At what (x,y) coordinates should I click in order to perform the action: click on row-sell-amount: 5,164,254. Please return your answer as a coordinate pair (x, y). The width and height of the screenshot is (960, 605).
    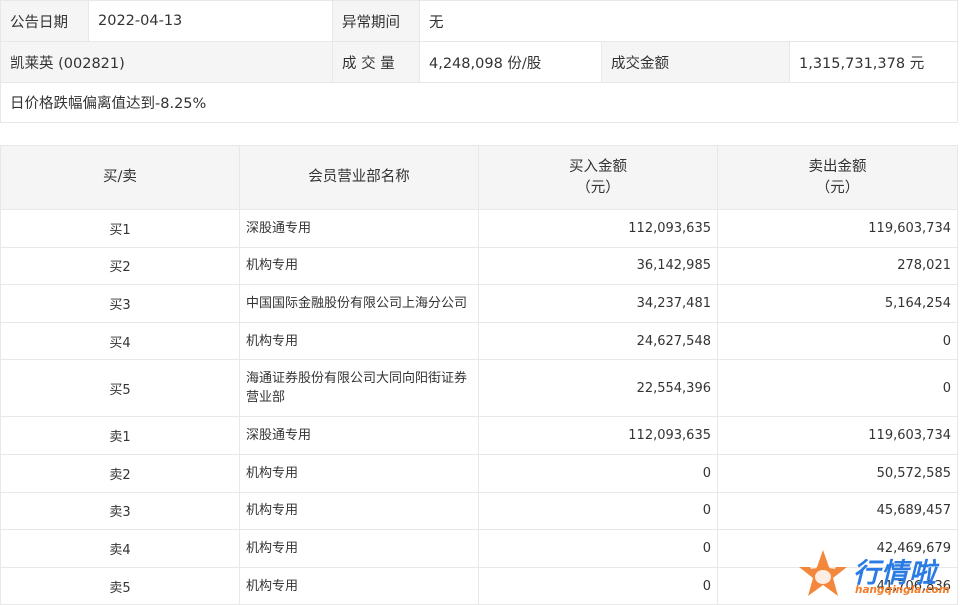
    Looking at the image, I should click on (837, 303).